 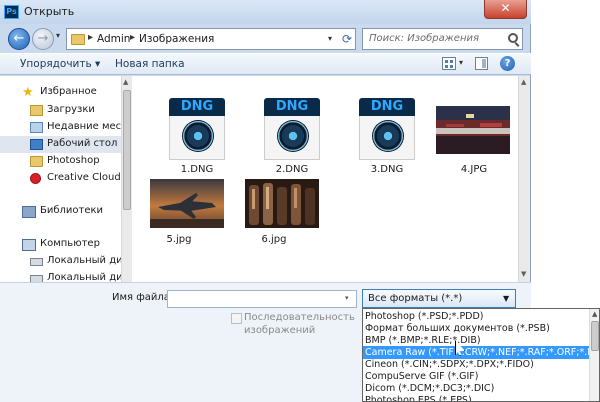 I want to click on close-button: ✕, so click(x=505, y=9).